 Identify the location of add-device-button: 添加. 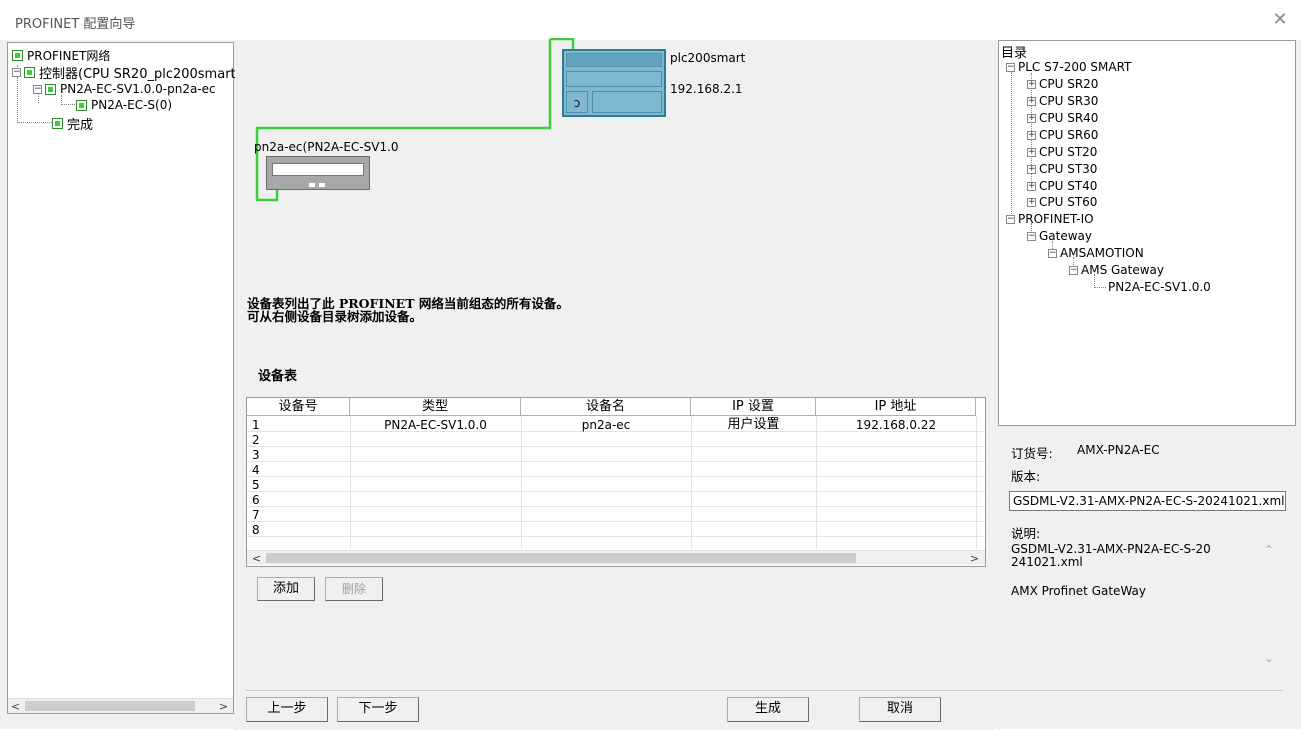
(286, 589).